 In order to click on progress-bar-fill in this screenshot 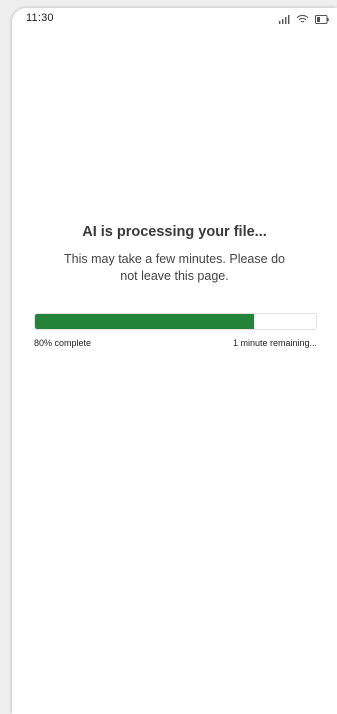, I will do `click(145, 321)`.